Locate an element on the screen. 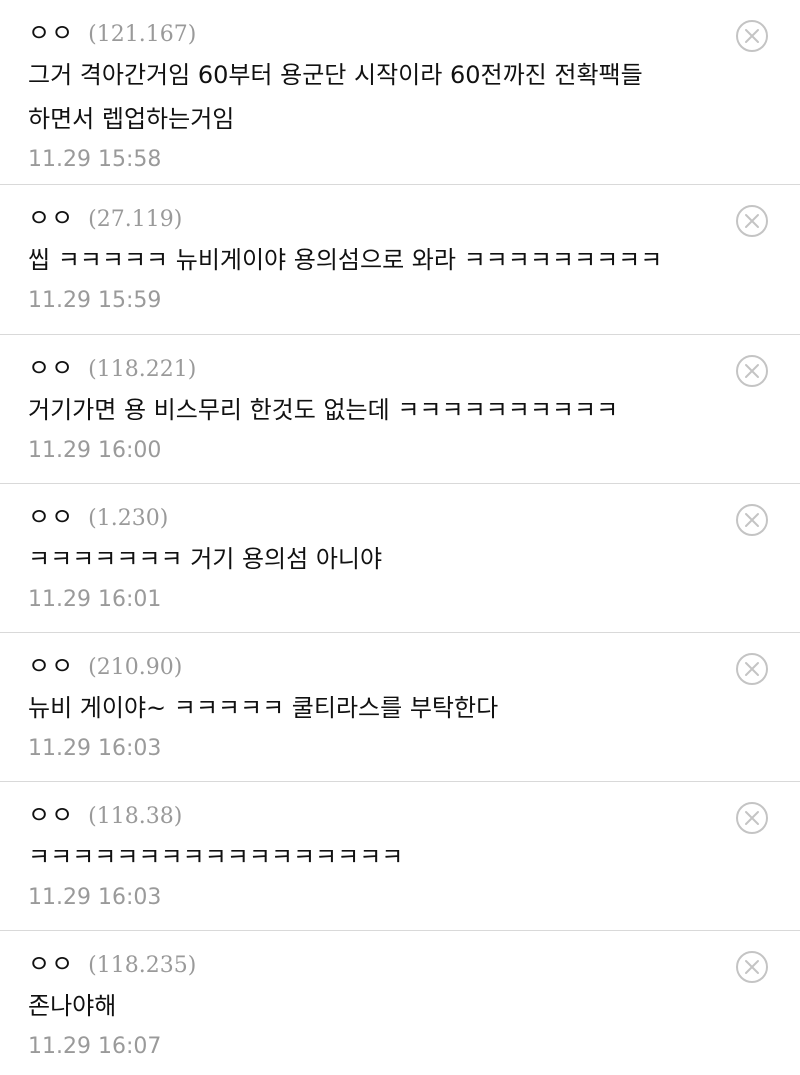 This screenshot has height=1075, width=800. comment-text: 거기가면 용 비스무리 한것도 없는데 ㅋㅋㅋㅋㅋㅋㅋㅋㅋㅋ is located at coordinates (323, 410).